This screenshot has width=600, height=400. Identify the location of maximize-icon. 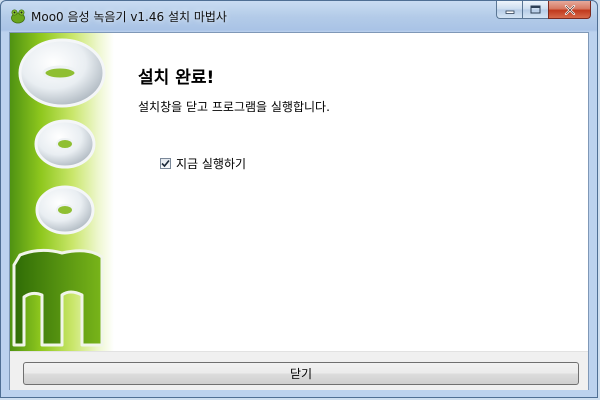
(535, 9).